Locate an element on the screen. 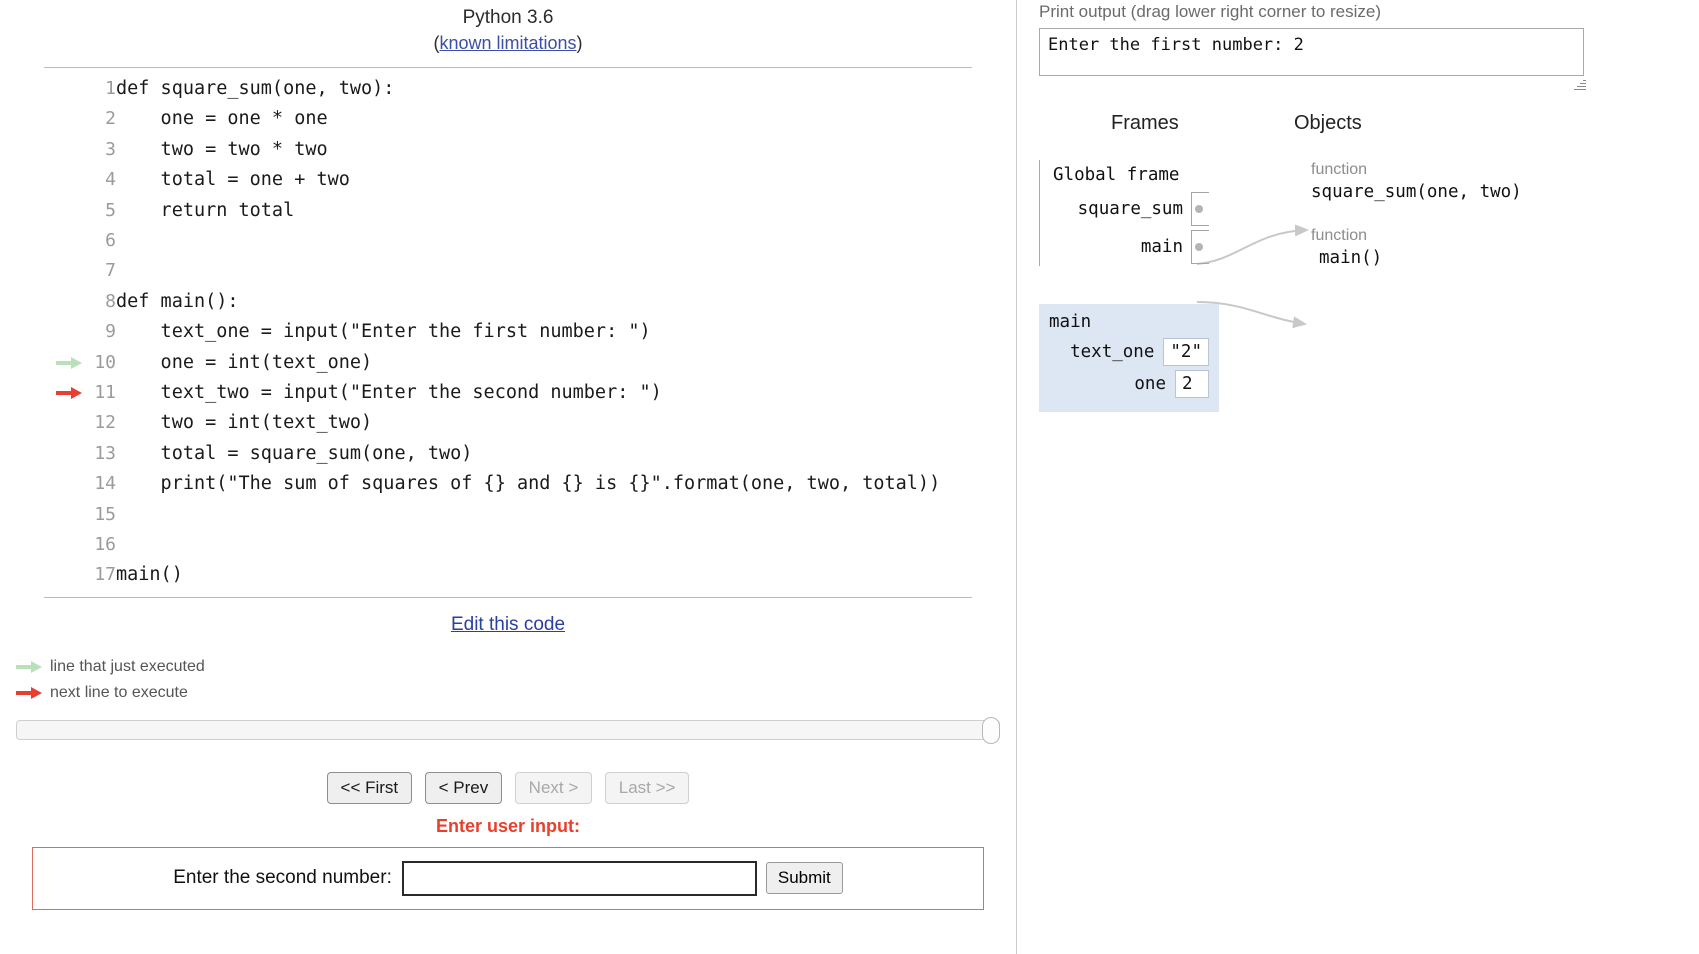 Image resolution: width=1699 pixels, height=954 pixels. code-line-number: 14 is located at coordinates (105, 484).